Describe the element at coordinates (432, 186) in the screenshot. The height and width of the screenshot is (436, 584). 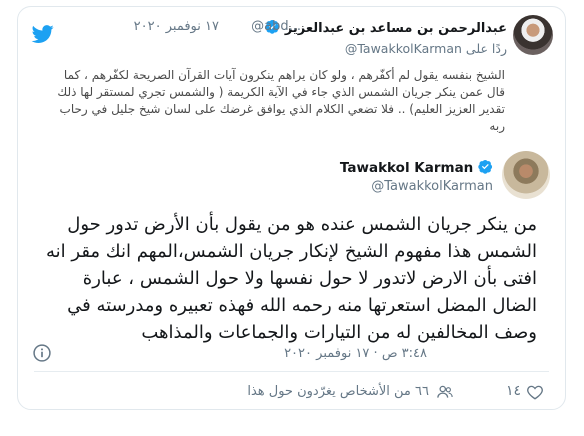
I see `author-handle: @TawakkolKarman` at that location.